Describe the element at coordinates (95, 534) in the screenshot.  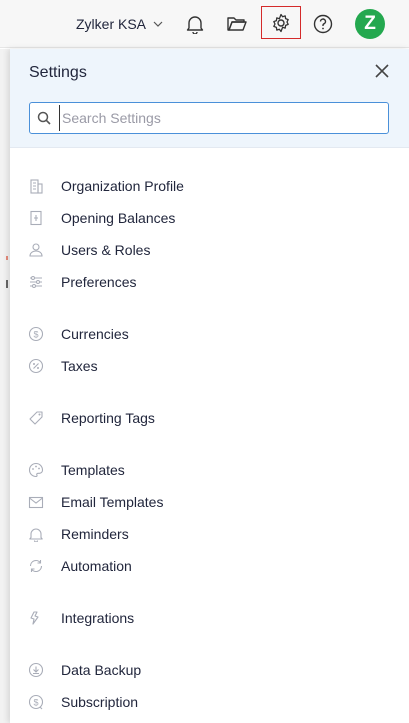
I see `menu-item-label: Reminders` at that location.